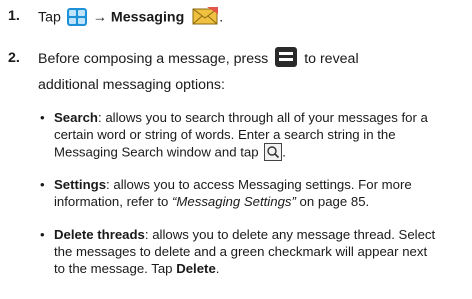 The width and height of the screenshot is (472, 299). I want to click on option-delete-term: Delete threads, so click(99, 234).